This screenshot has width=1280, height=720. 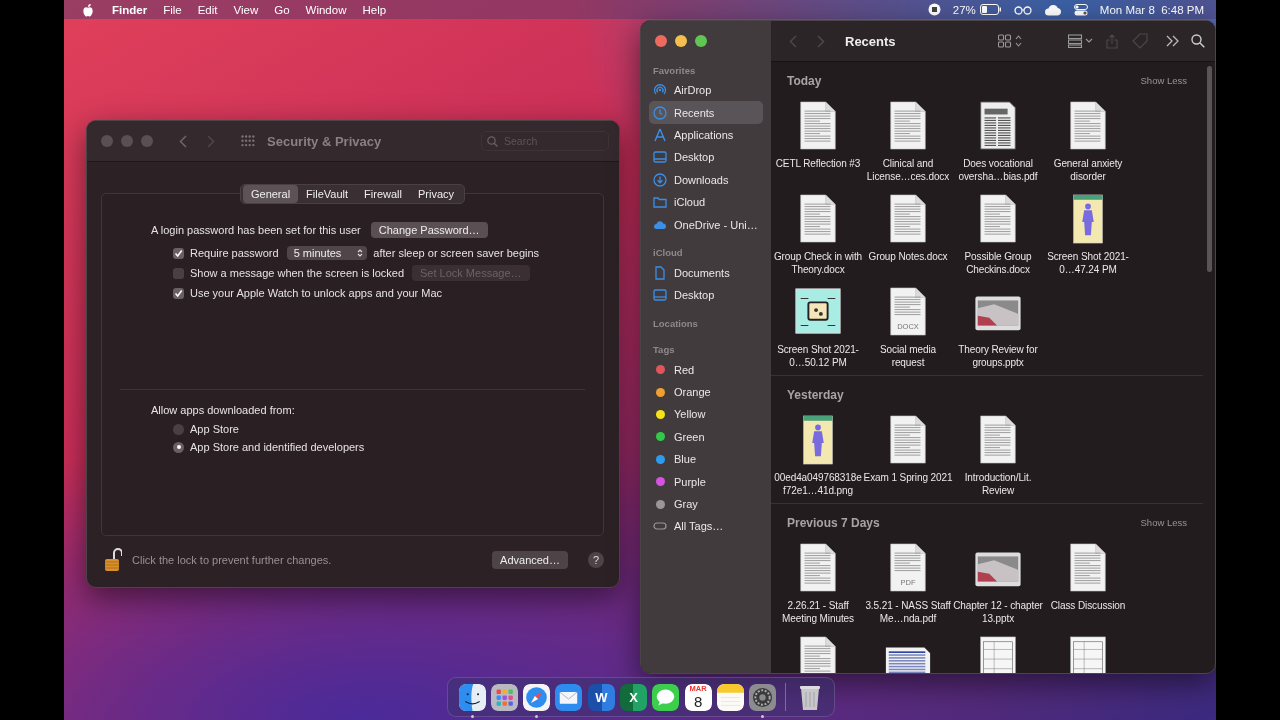 What do you see at coordinates (1010, 41) in the screenshot?
I see `icon-view-icon` at bounding box center [1010, 41].